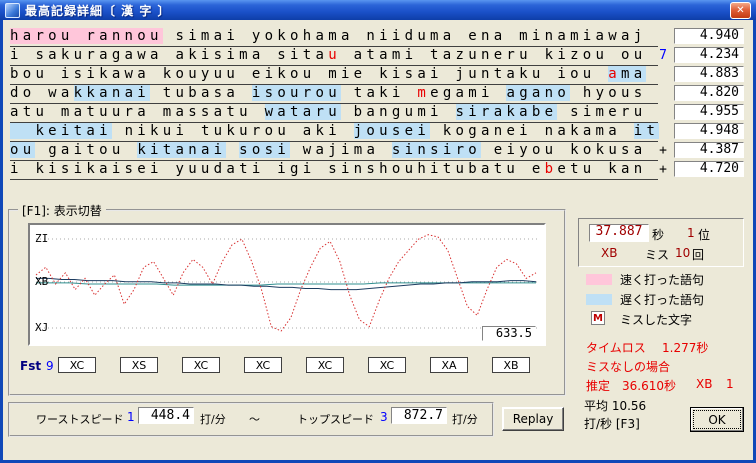 The height and width of the screenshot is (463, 756). What do you see at coordinates (602, 169) in the screenshot?
I see `typed-text: etu kan` at bounding box center [602, 169].